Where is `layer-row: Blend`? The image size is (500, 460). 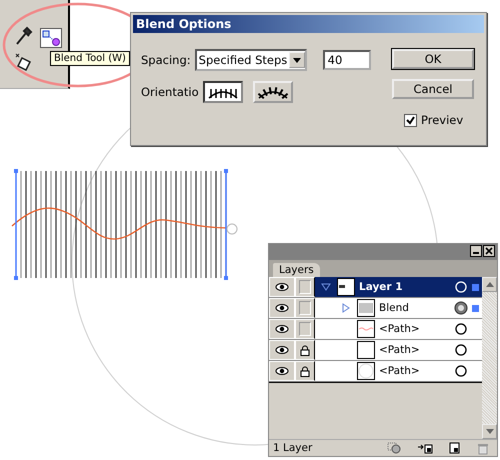
layer-row: Blend is located at coordinates (398, 308).